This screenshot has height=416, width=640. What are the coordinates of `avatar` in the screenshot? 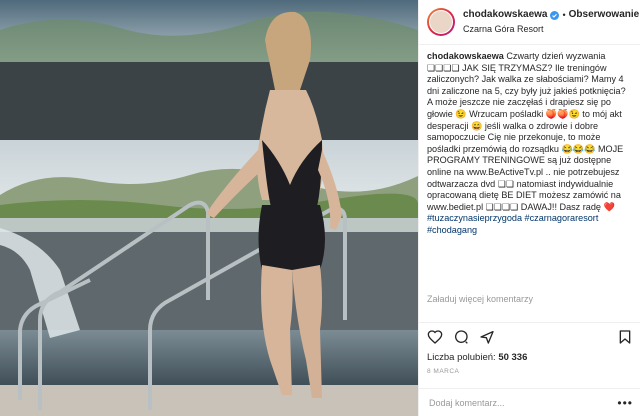 It's located at (441, 22).